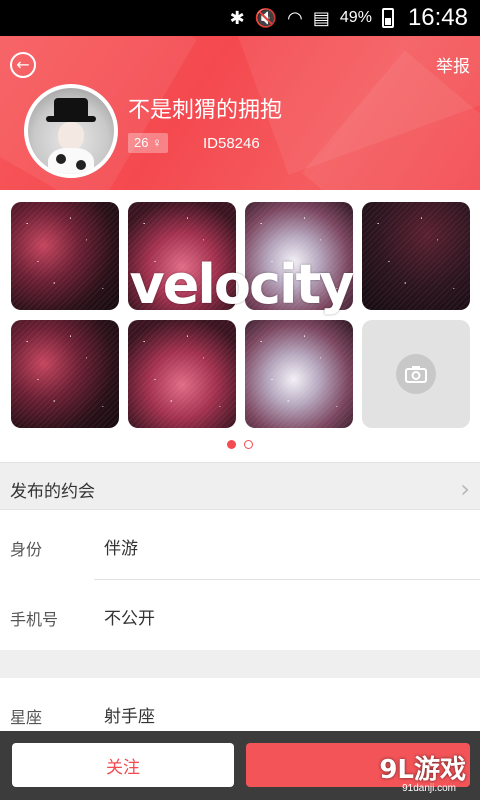 The height and width of the screenshot is (800, 480). I want to click on avatar, so click(71, 131).